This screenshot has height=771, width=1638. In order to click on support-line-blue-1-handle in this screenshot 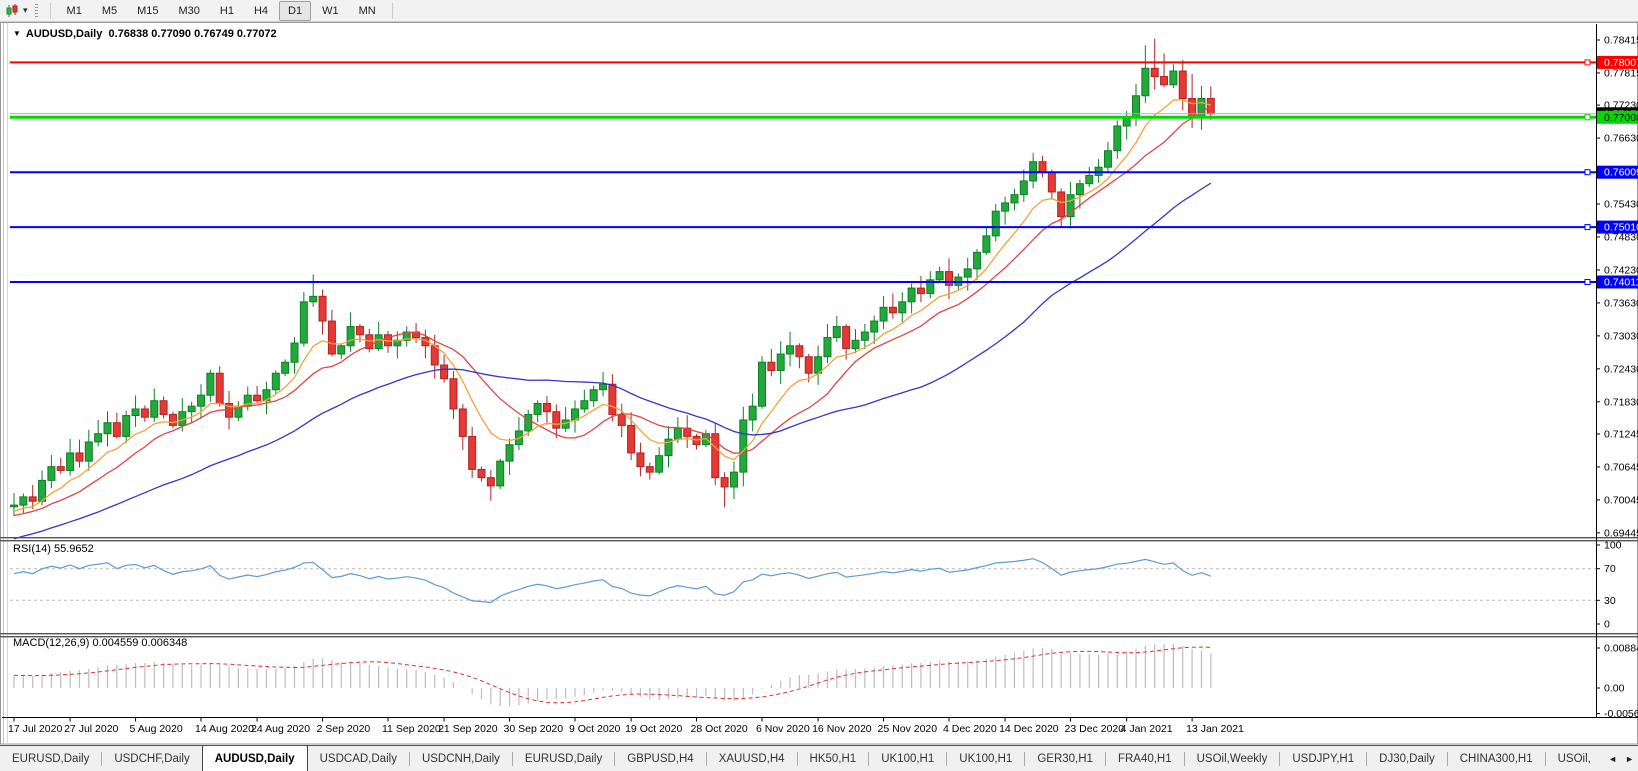, I will do `click(1587, 172)`.